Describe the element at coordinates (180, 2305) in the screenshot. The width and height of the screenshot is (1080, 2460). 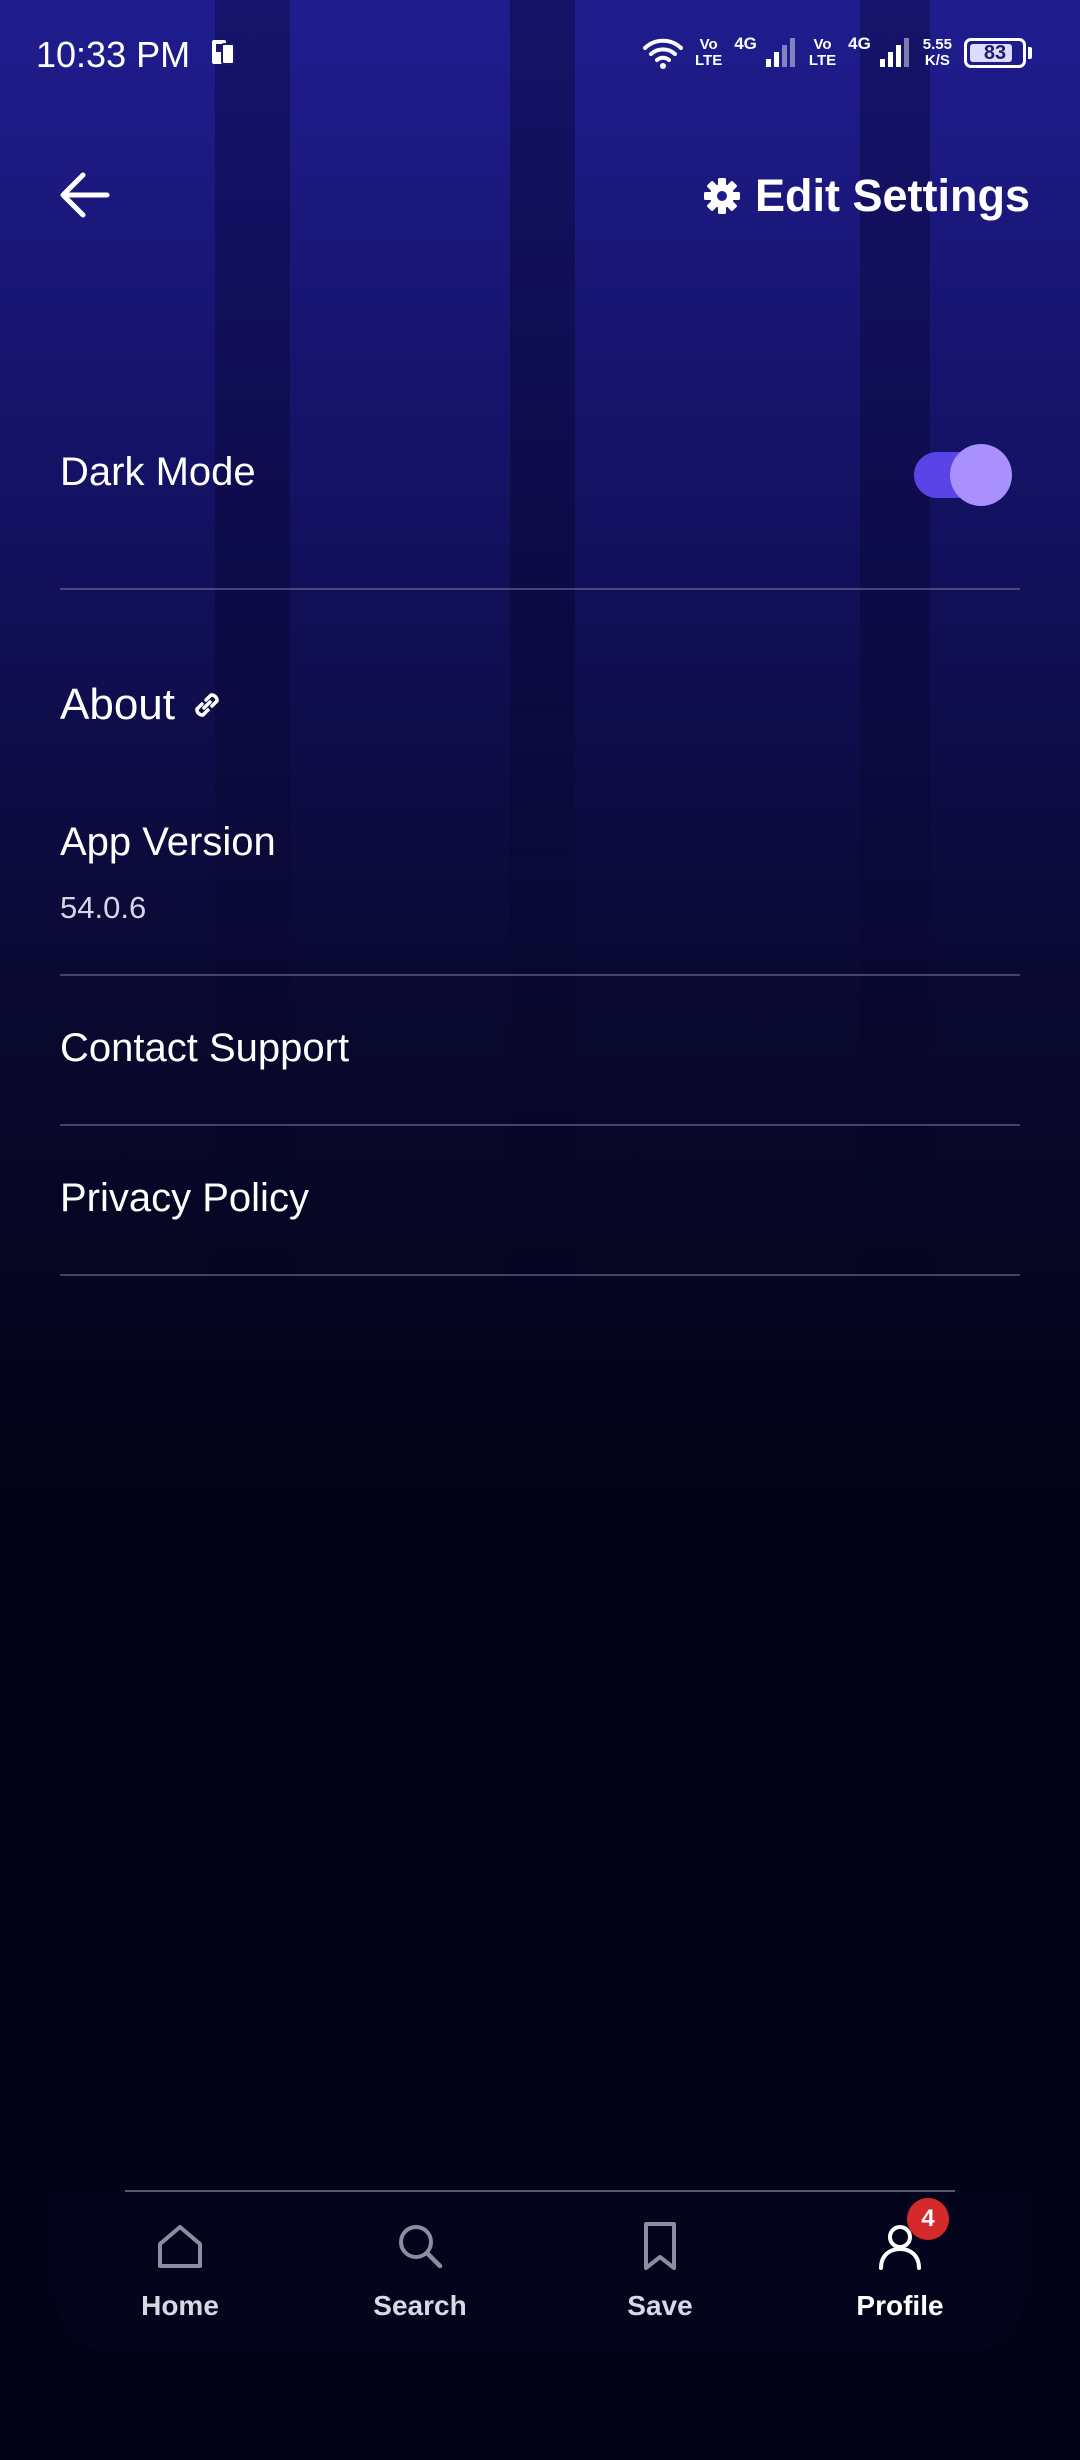
I see `nav-home-label: Home` at that location.